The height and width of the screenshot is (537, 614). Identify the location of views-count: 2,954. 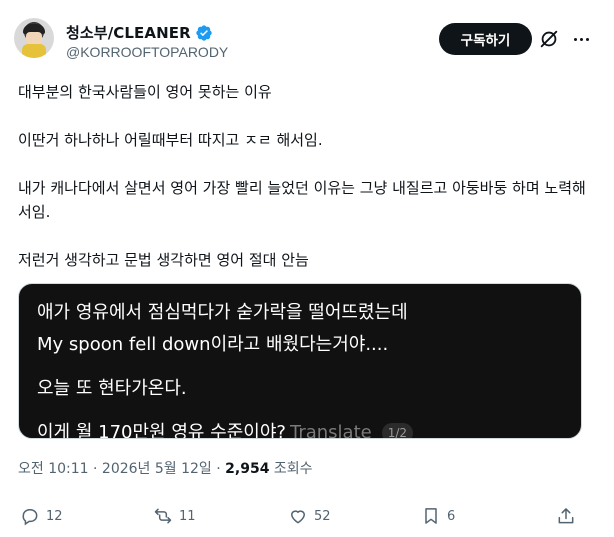
(247, 469).